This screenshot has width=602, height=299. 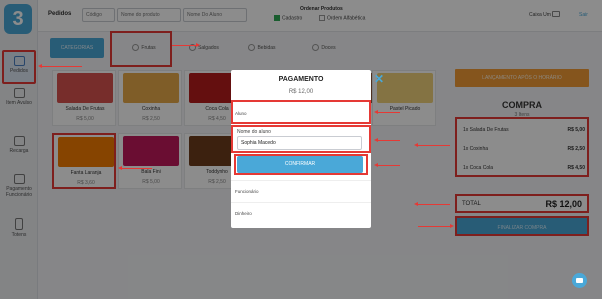 I want to click on highlight-aluno, so click(x=301, y=112).